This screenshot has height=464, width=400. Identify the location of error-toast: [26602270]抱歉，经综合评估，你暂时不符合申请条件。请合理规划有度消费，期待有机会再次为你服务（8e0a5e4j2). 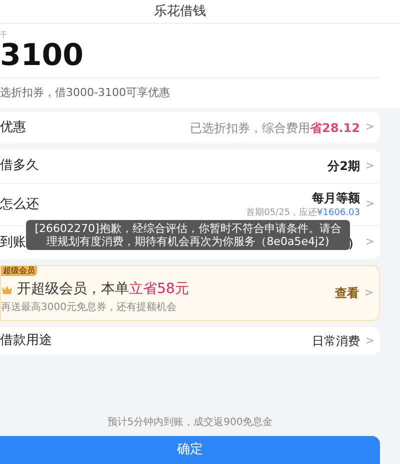
(188, 235).